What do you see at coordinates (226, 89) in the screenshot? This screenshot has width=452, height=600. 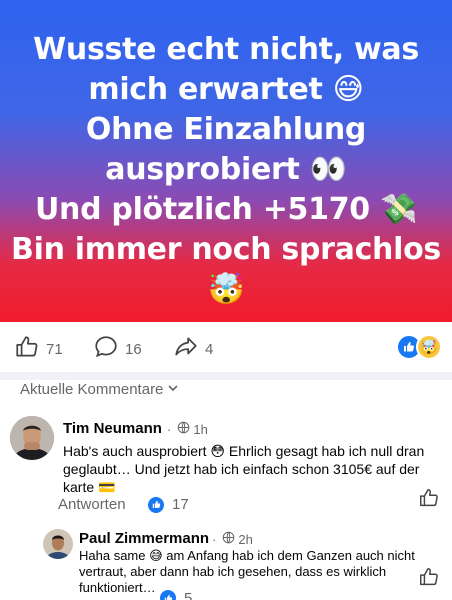 I see `post-text-line: mich erwartet 😅` at bounding box center [226, 89].